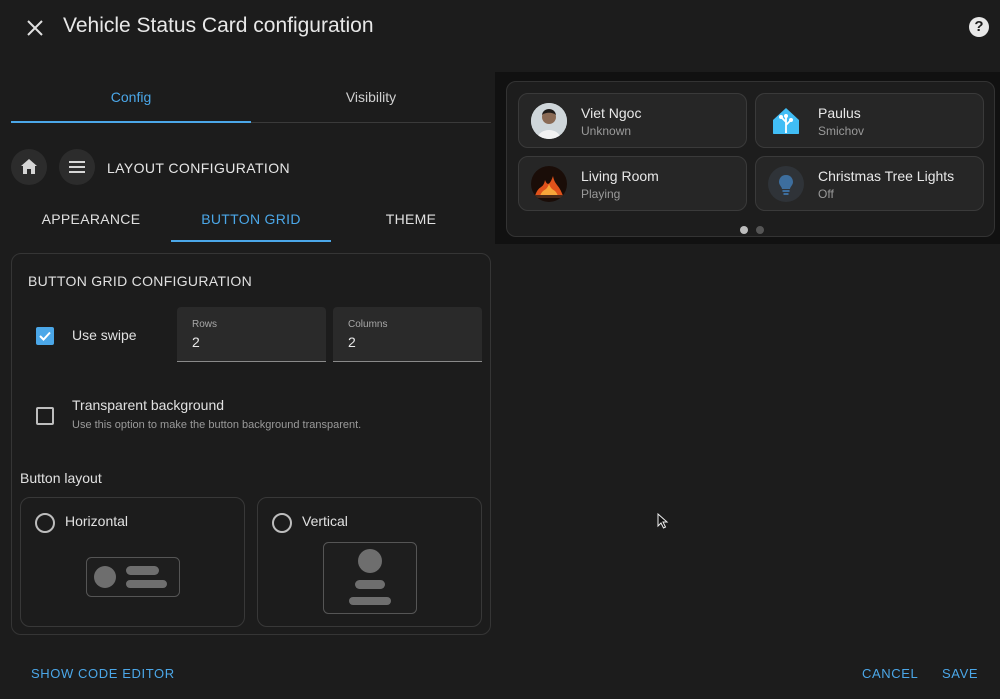 This screenshot has height=699, width=1000. Describe the element at coordinates (786, 121) in the screenshot. I see `home-assistant-logo-icon` at that location.